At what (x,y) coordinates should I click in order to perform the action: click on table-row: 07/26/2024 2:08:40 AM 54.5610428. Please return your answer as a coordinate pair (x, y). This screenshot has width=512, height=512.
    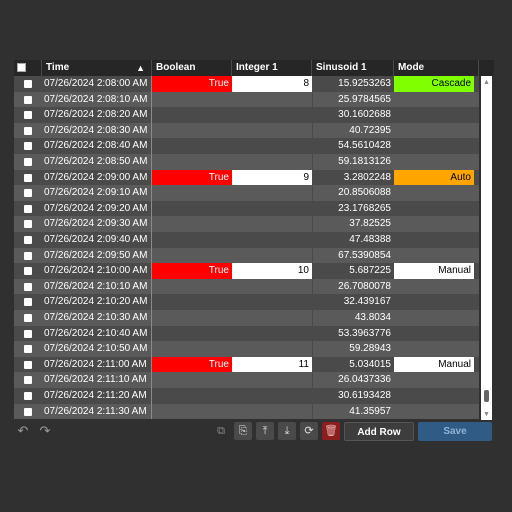
    Looking at the image, I should click on (246, 146).